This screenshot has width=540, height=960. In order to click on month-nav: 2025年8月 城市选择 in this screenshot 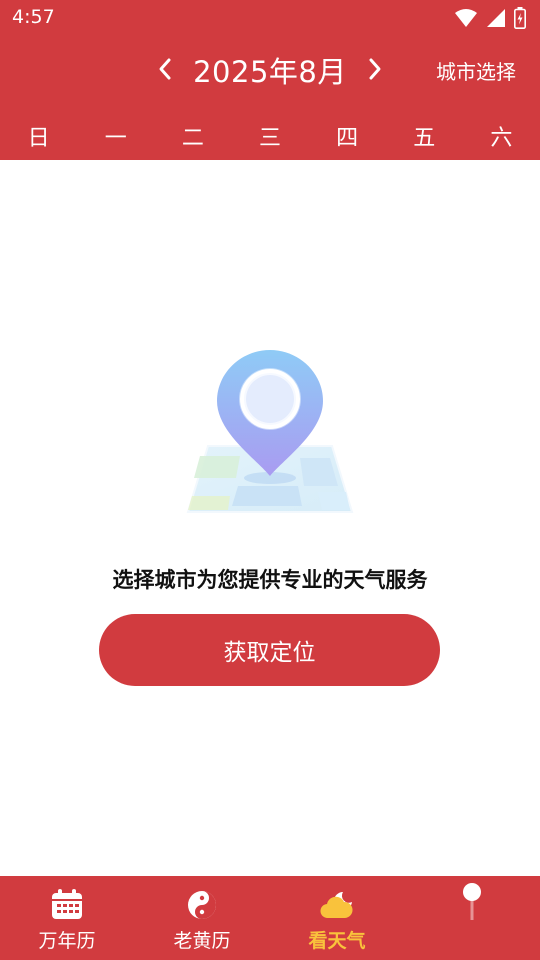, I will do `click(270, 69)`.